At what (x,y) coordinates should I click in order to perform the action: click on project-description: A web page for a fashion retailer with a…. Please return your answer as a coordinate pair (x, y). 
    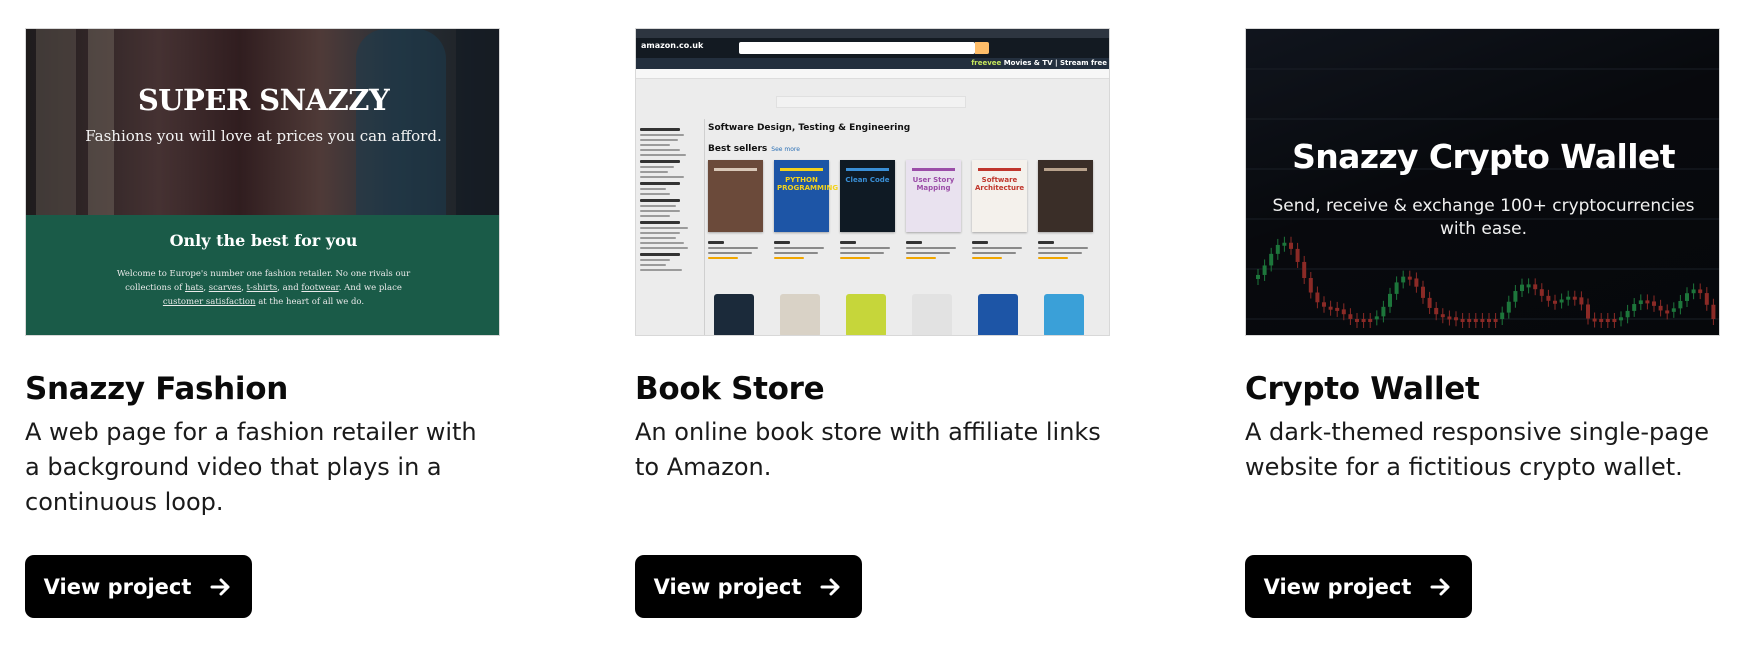
    Looking at the image, I should click on (251, 467).